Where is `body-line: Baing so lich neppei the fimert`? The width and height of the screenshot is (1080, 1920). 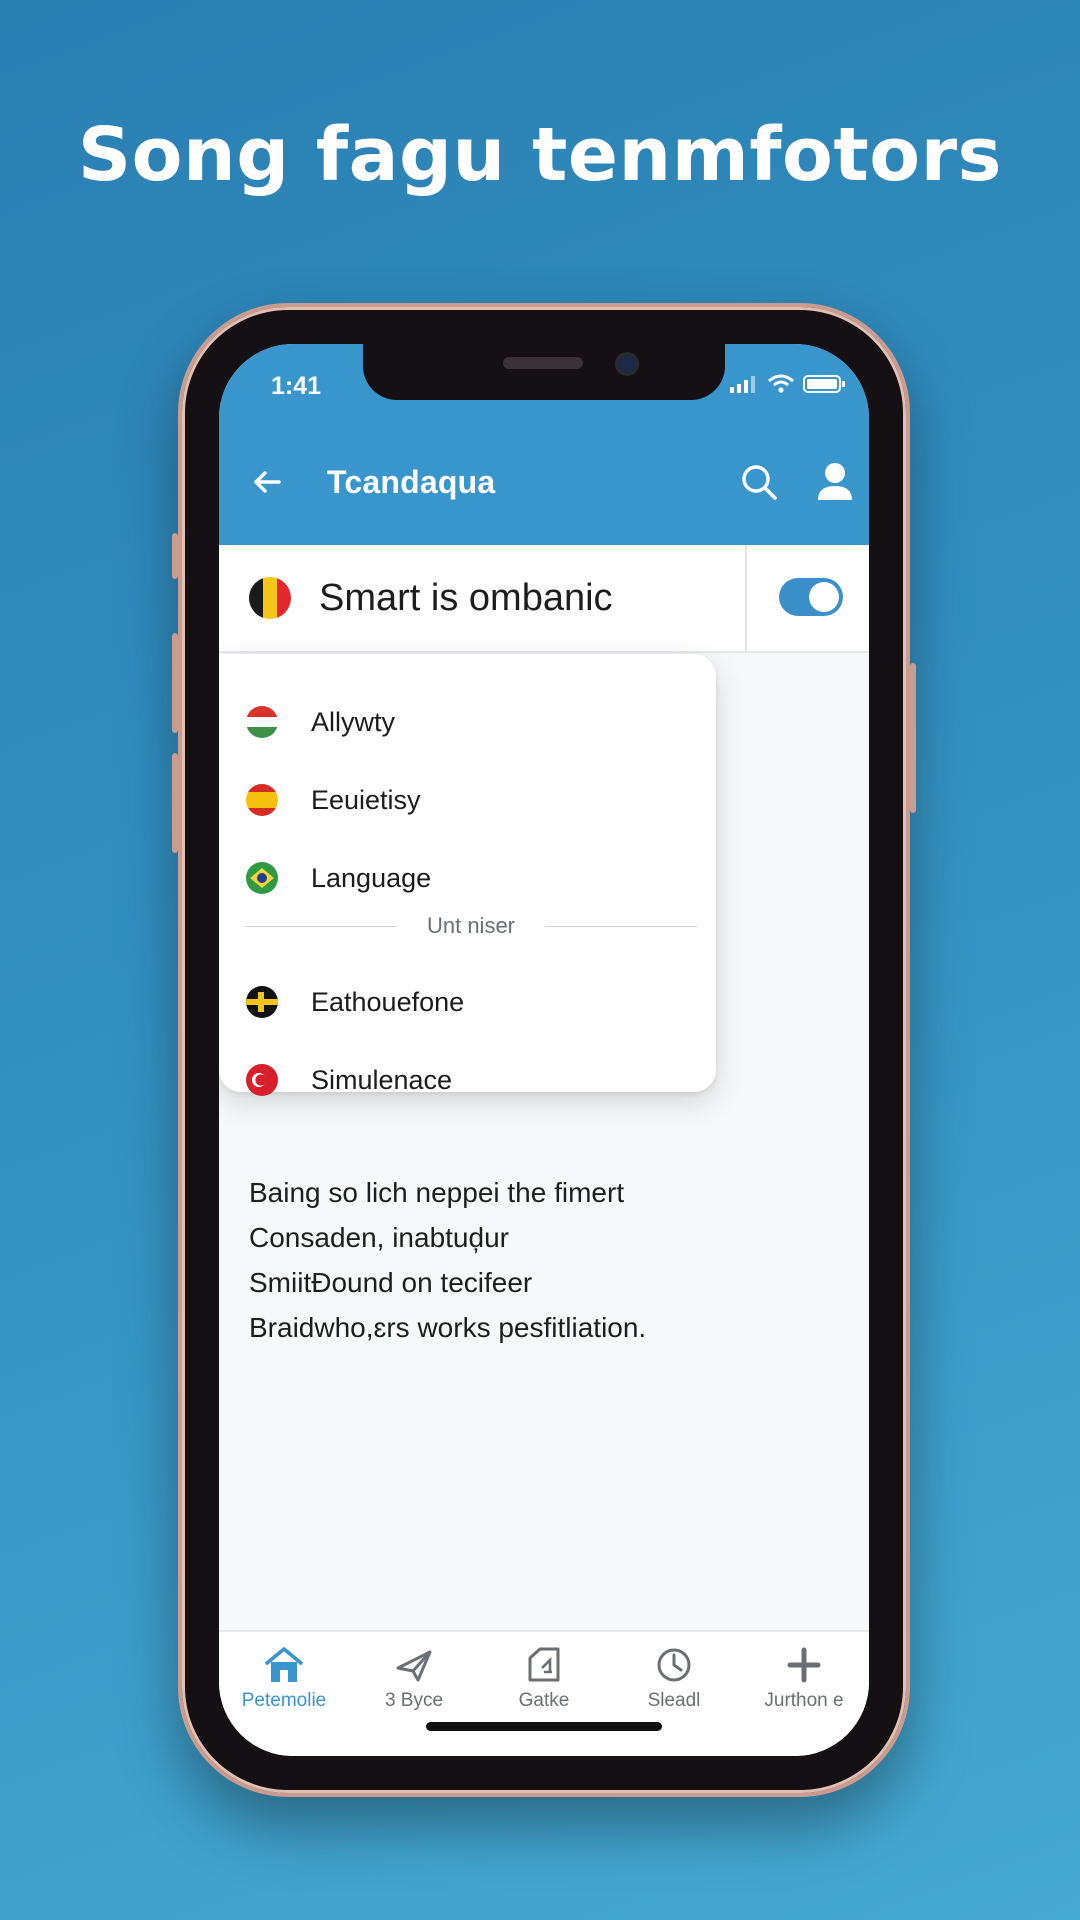
body-line: Baing so lich neppei the fimert is located at coordinates (437, 1192).